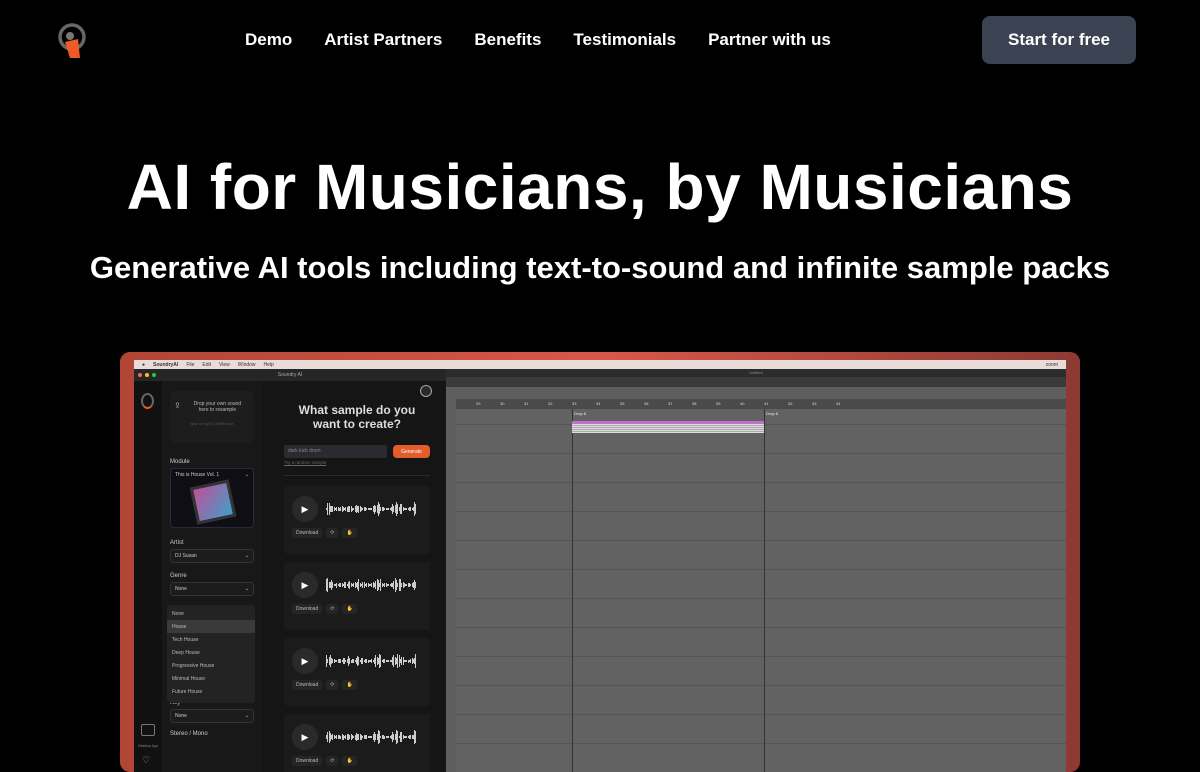 The width and height of the screenshot is (1200, 772). I want to click on stereo-label: Stereo / Mono, so click(189, 734).